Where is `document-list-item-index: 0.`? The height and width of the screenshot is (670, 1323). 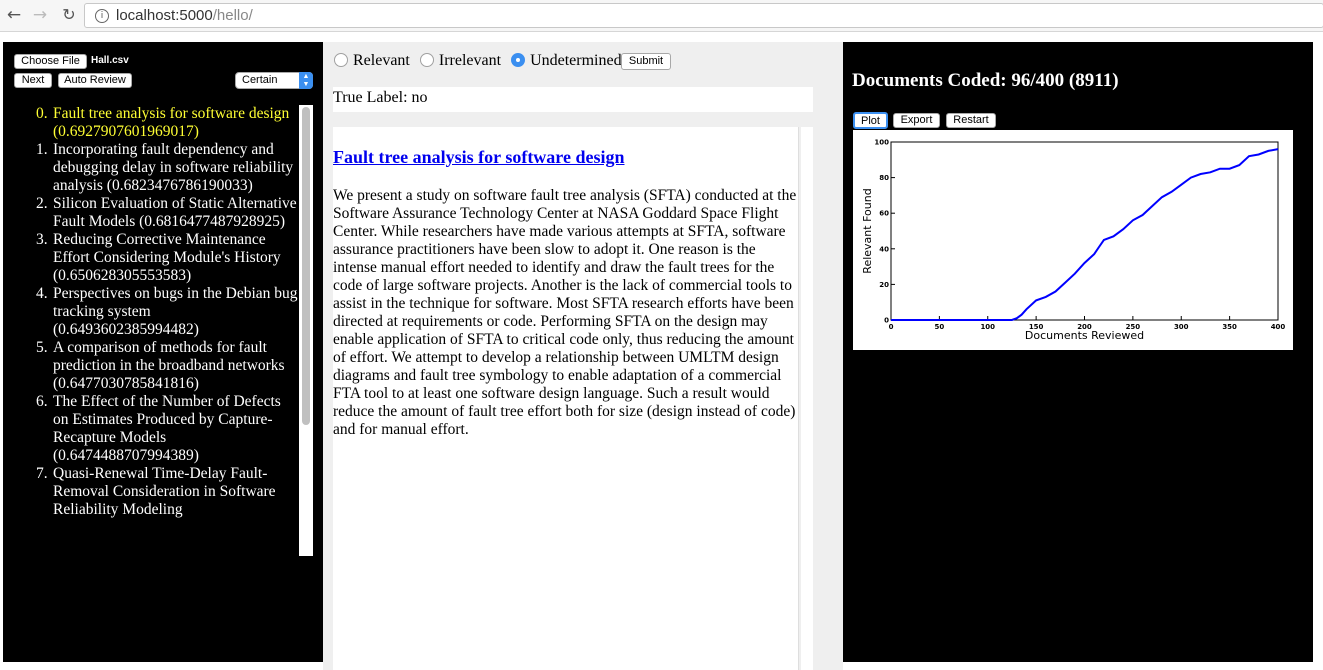
document-list-item-index: 0. is located at coordinates (42, 113).